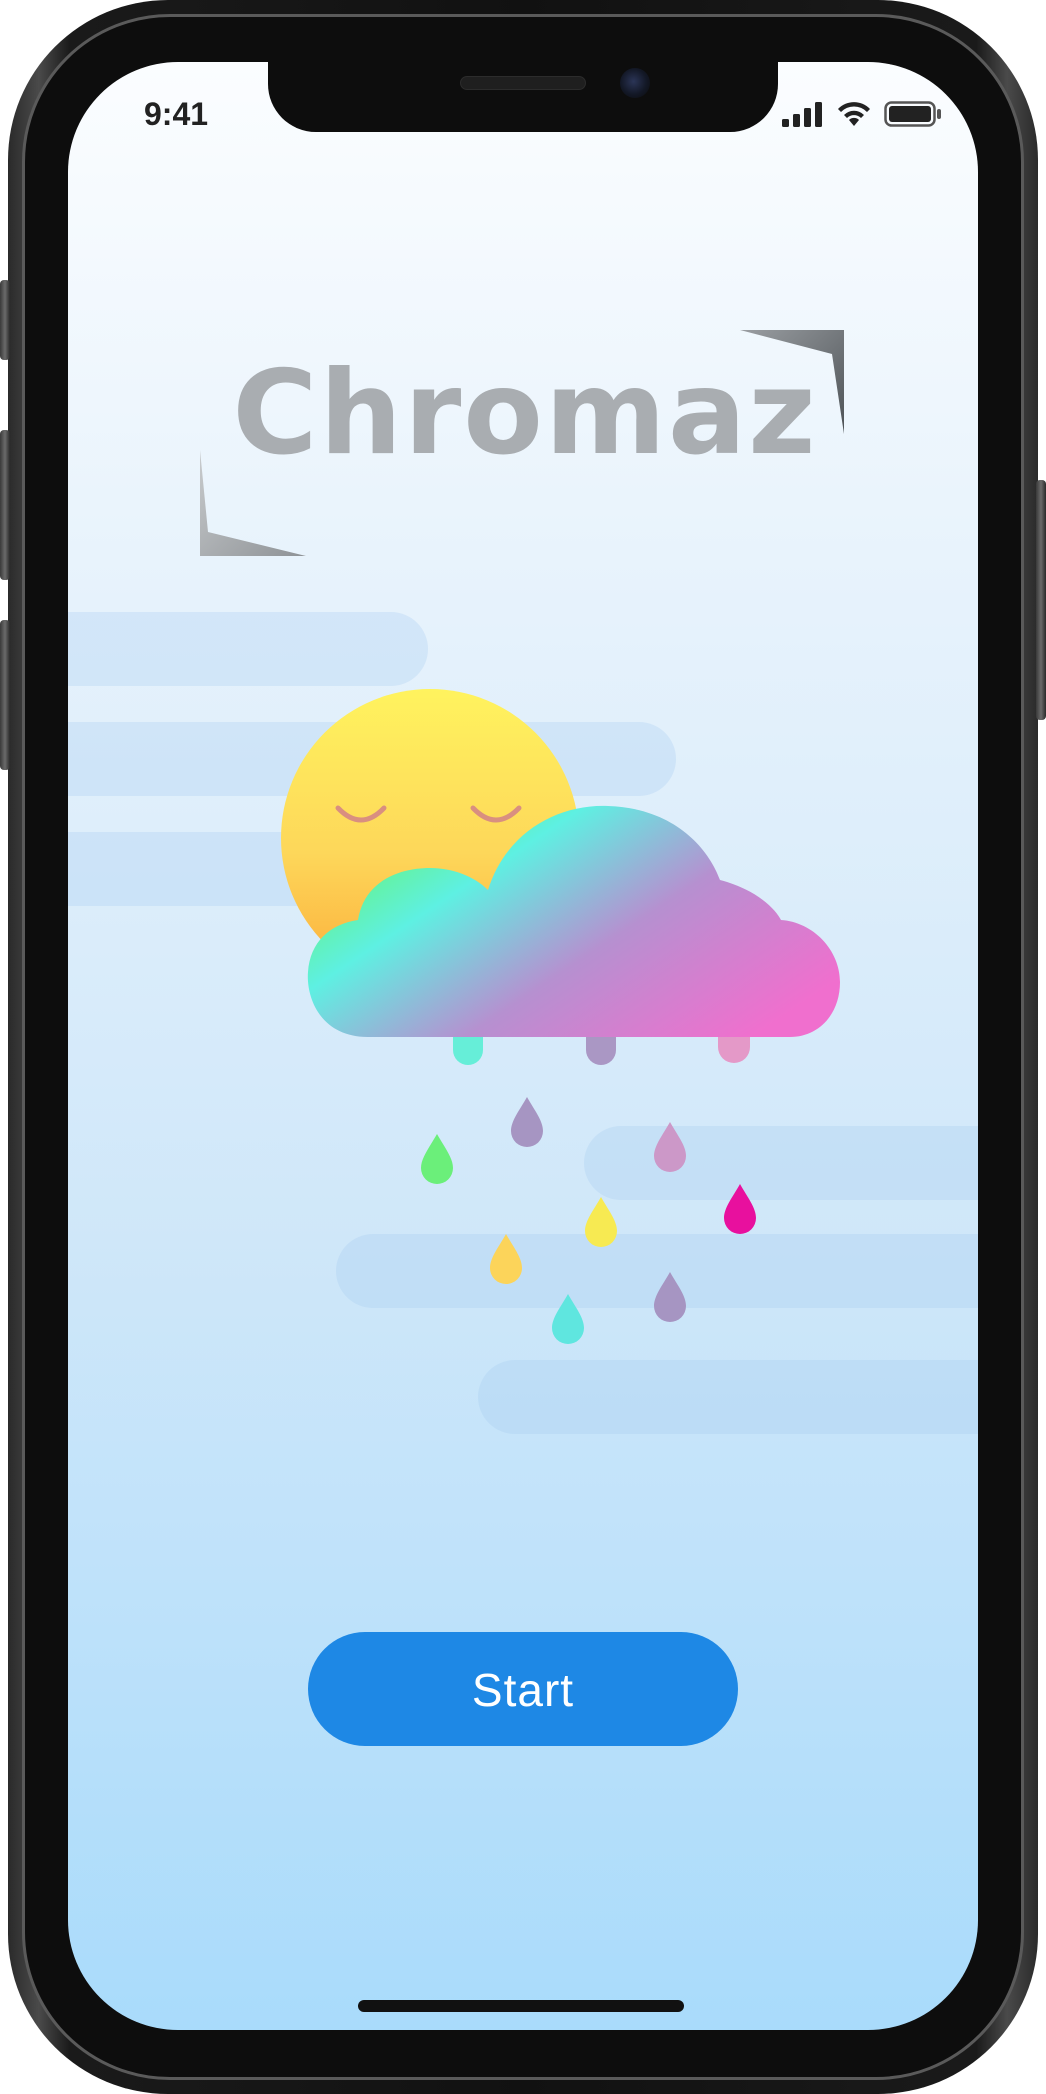 The width and height of the screenshot is (1046, 2094). Describe the element at coordinates (5, 695) in the screenshot. I see `volume-down-button` at that location.